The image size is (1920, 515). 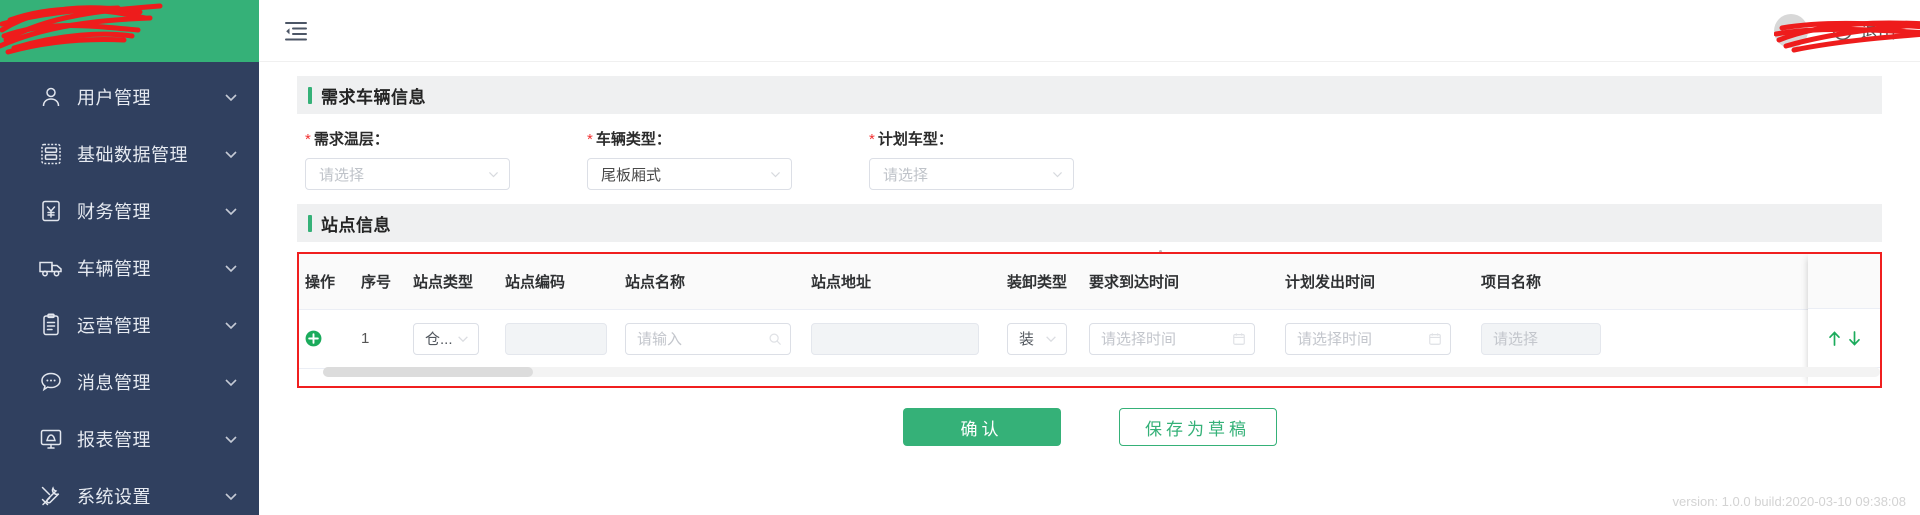 What do you see at coordinates (129, 438) in the screenshot?
I see `sidebar-item-report-management: 报表管理` at bounding box center [129, 438].